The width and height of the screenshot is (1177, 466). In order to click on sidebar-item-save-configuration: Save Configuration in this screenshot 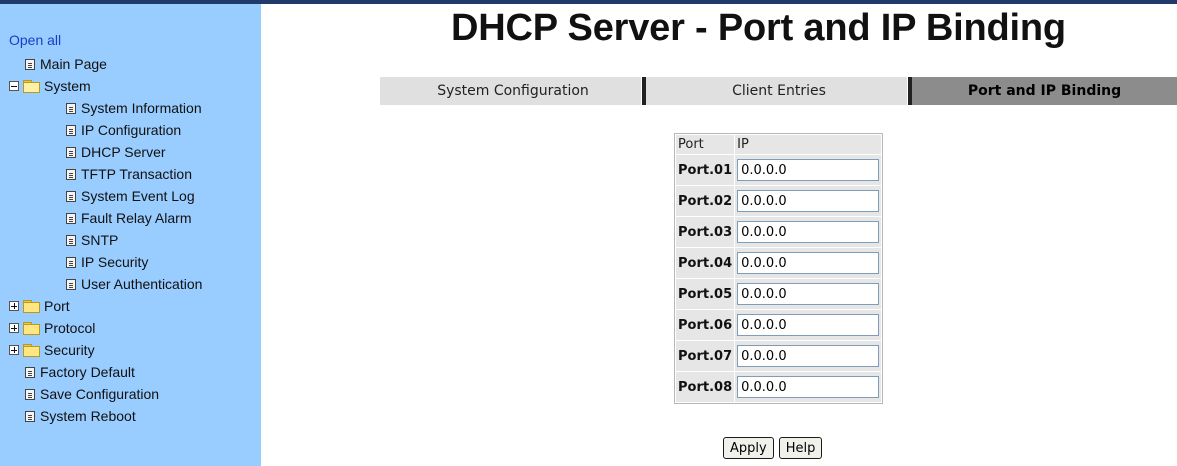, I will do `click(130, 394)`.